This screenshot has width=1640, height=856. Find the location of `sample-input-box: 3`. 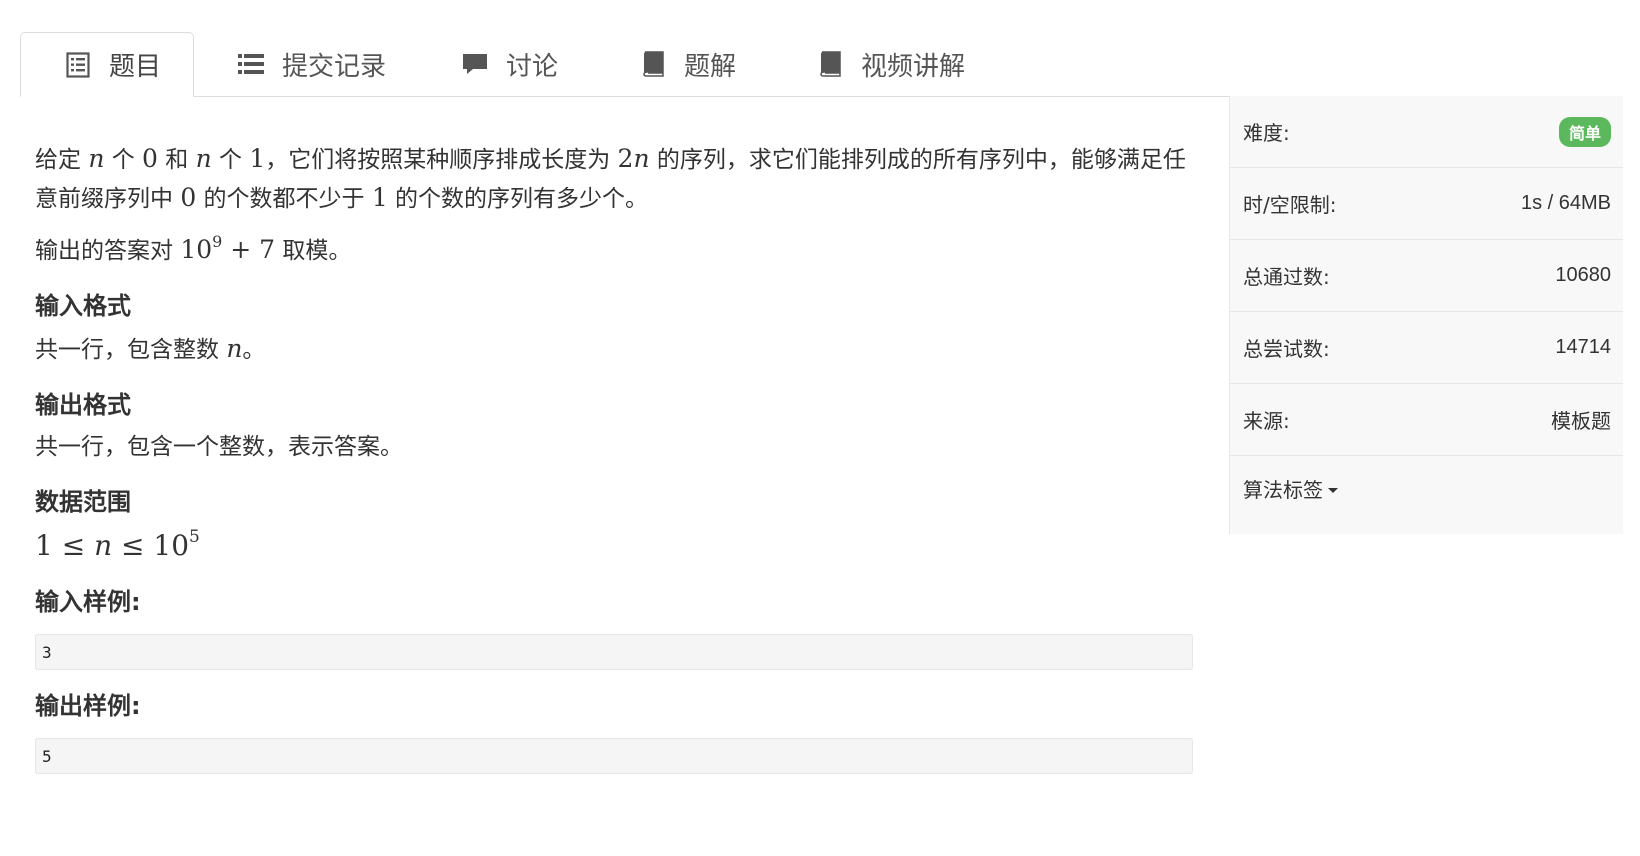

sample-input-box: 3 is located at coordinates (614, 652).